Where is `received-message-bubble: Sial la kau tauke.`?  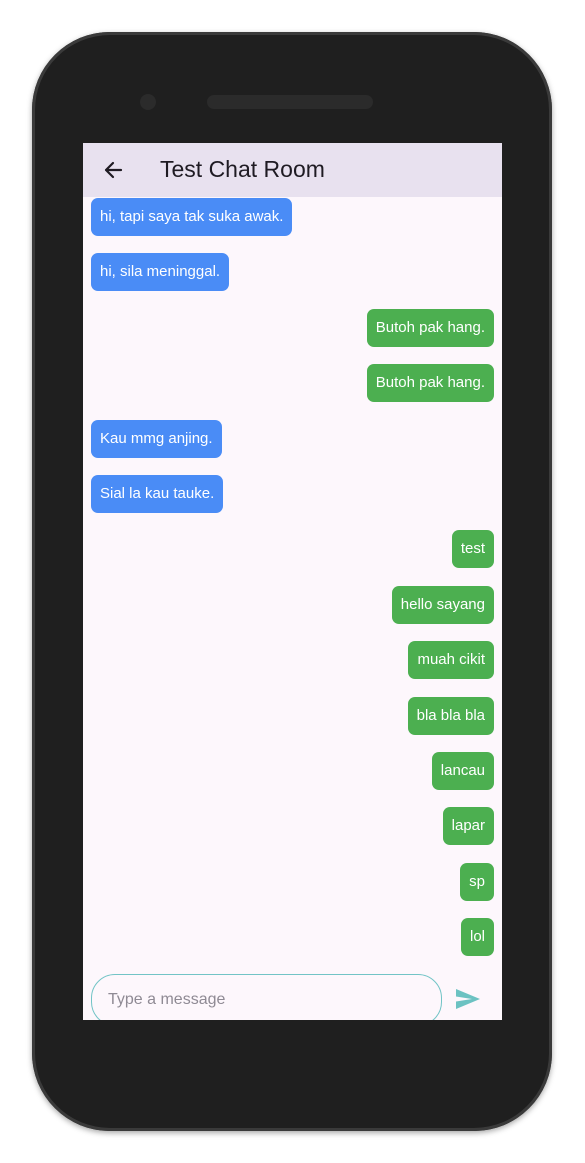 received-message-bubble: Sial la kau tauke. is located at coordinates (157, 494).